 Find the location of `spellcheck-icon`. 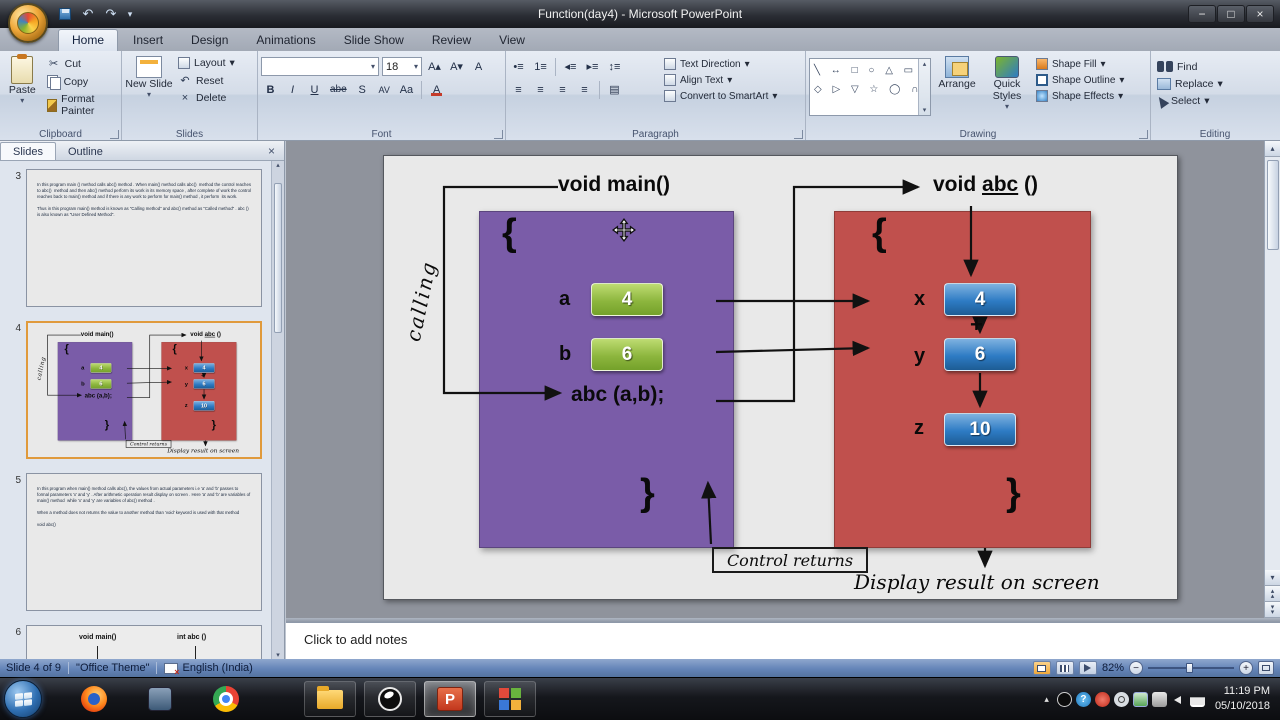

spellcheck-icon is located at coordinates (171, 669).